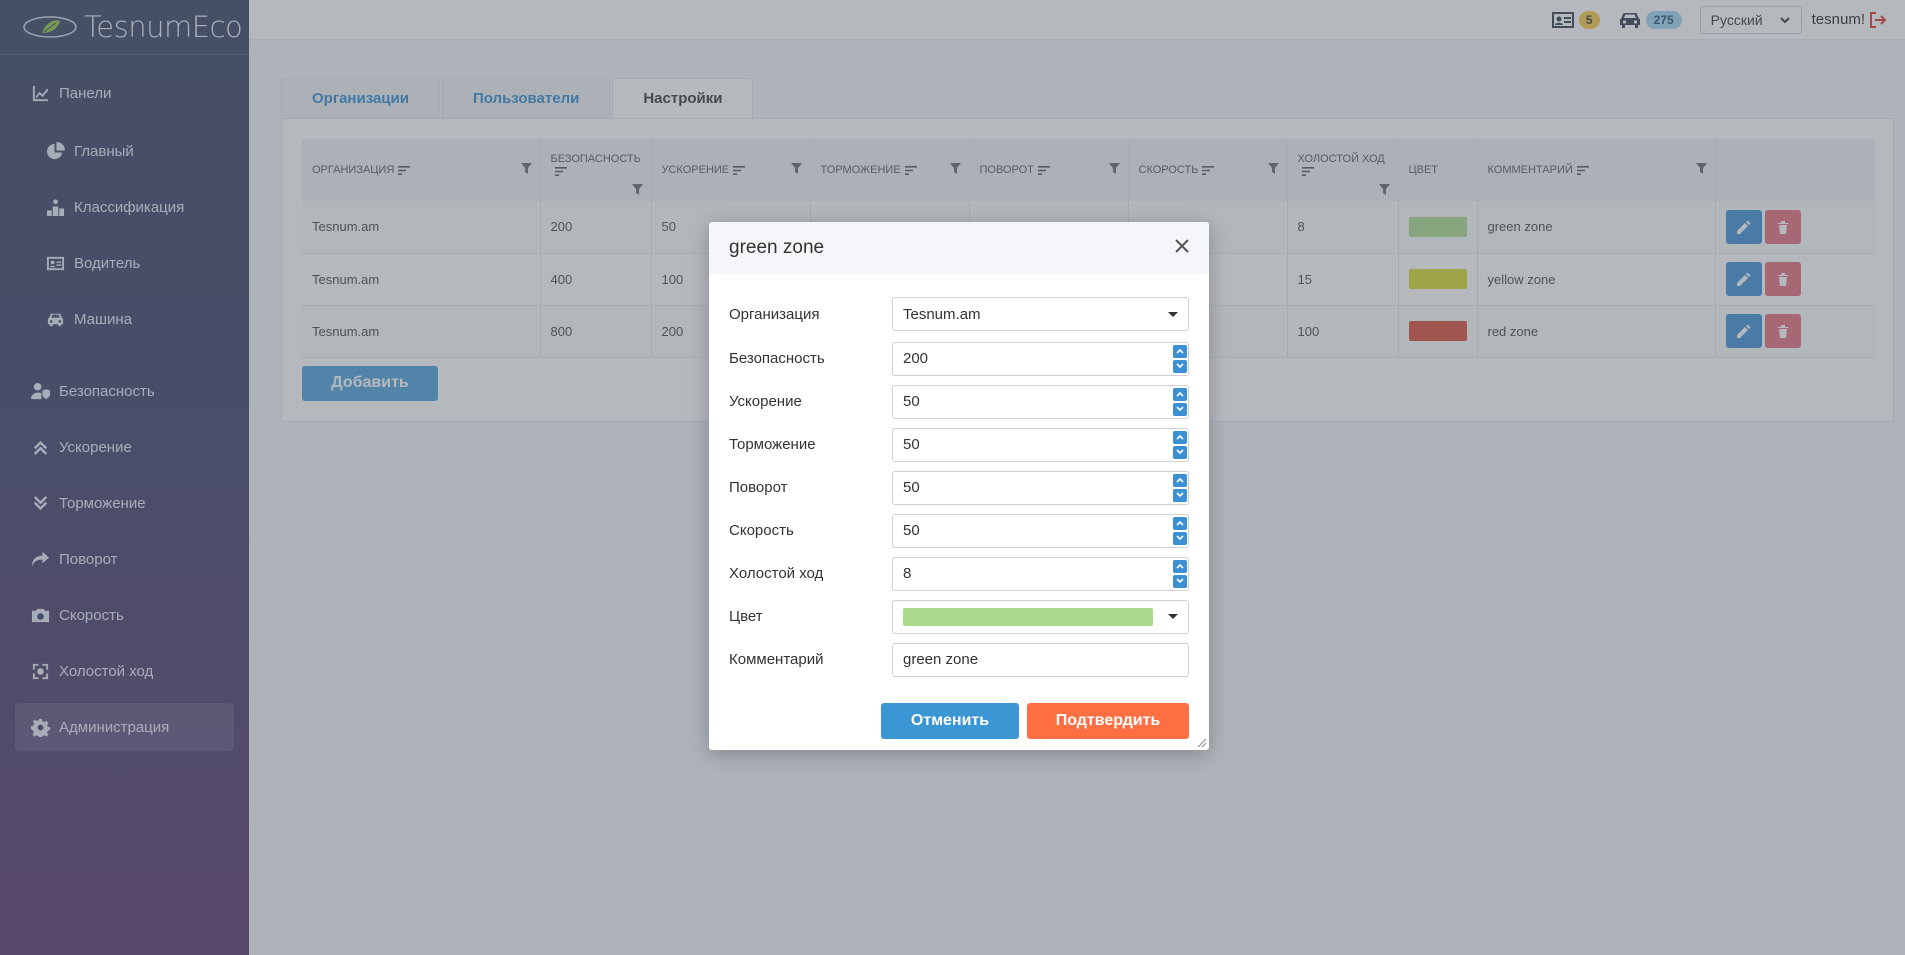 Image resolution: width=1905 pixels, height=955 pixels. Describe the element at coordinates (761, 530) in the screenshot. I see `speed-label: Скорость` at that location.